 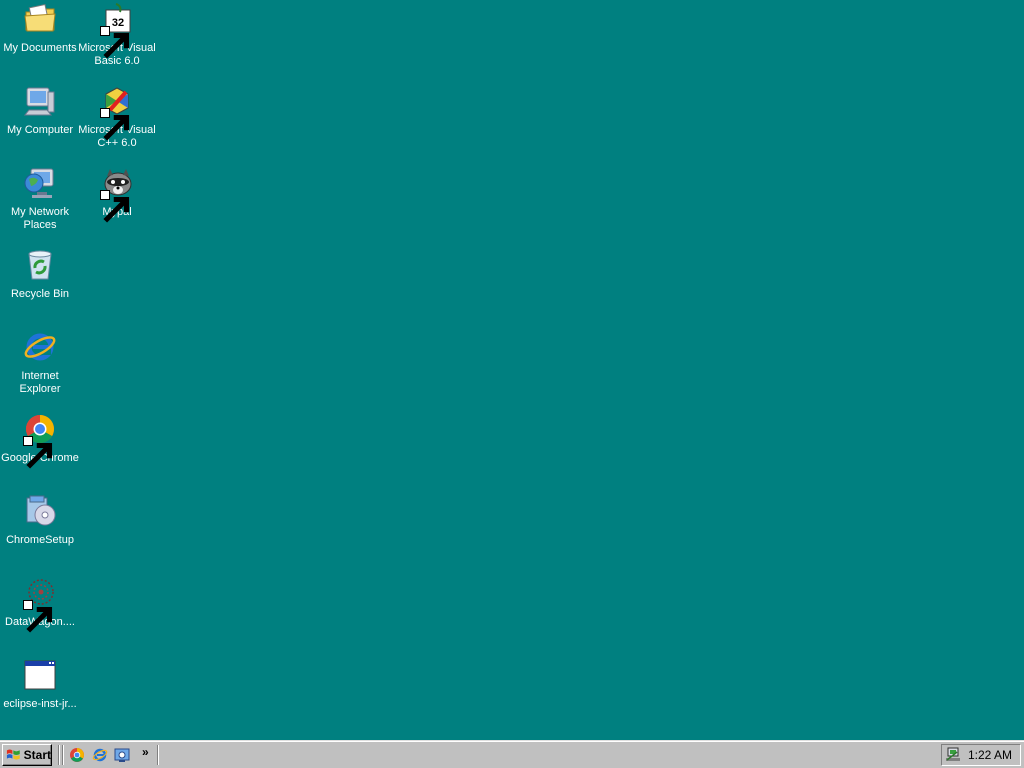 I want to click on desktop-icon-my-computer: My Computer, so click(x=40, y=110).